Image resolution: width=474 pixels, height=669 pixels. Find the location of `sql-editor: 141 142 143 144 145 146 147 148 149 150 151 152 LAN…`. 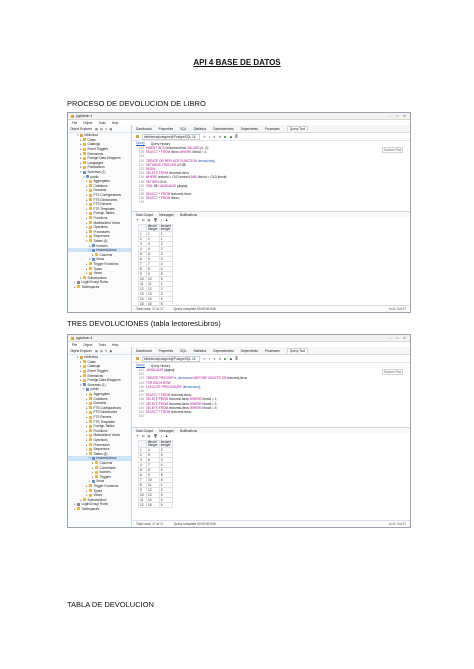

sql-editor: 141 142 143 144 145 146 147 148 149 150 151 152 LAN… is located at coordinates (271, 393).